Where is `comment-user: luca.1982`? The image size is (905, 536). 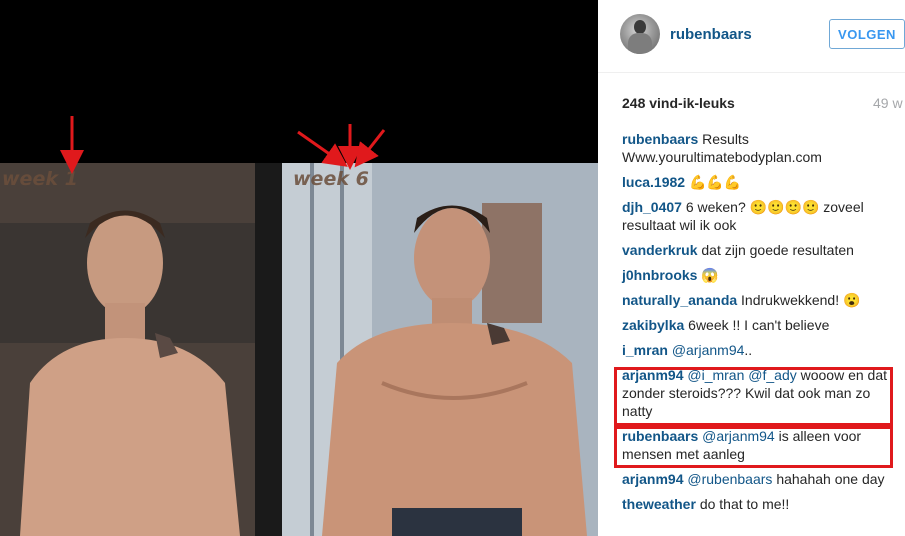 comment-user: luca.1982 is located at coordinates (653, 182).